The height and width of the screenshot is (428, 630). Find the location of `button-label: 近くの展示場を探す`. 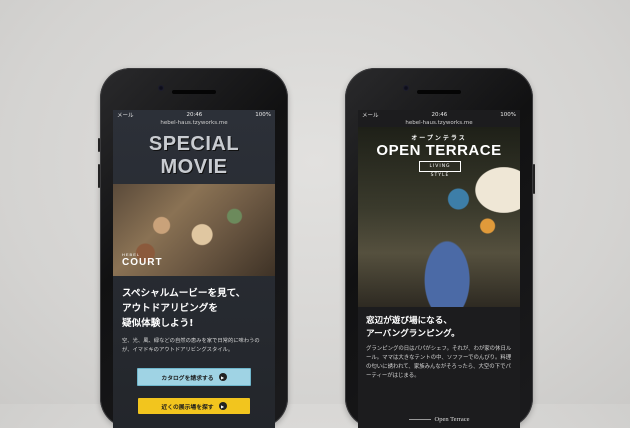

button-label: 近くの展示場を探す is located at coordinates (187, 407).